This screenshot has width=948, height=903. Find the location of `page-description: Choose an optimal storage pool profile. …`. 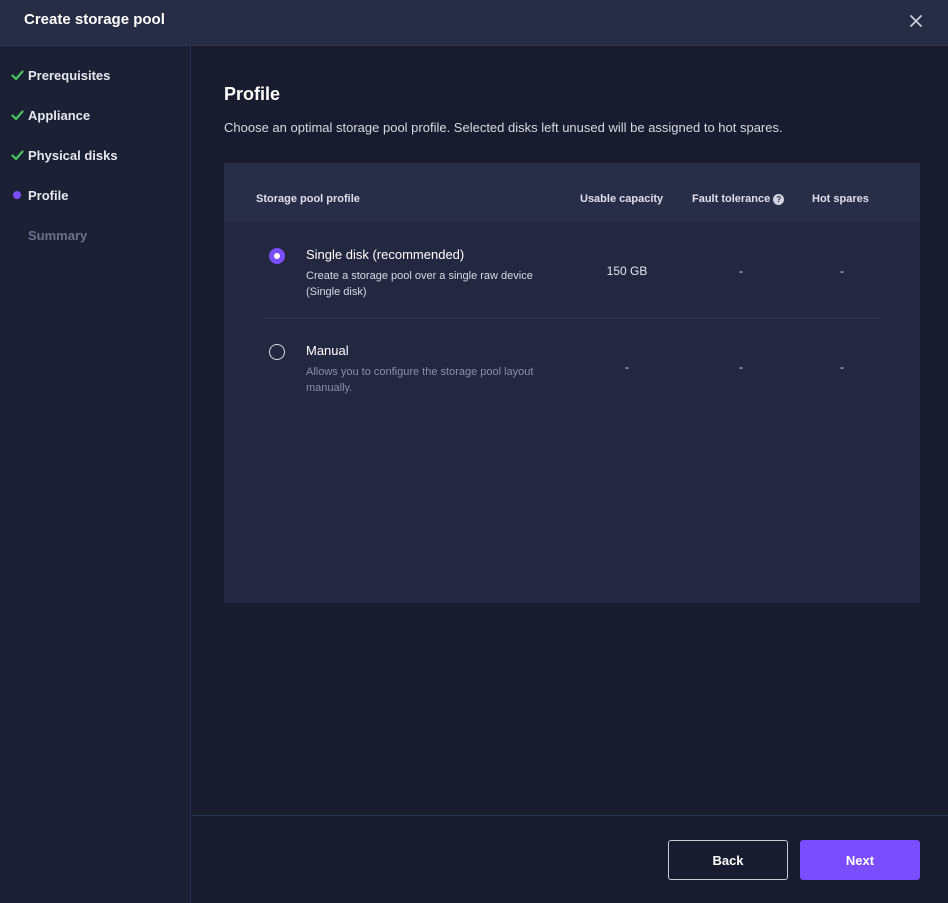

page-description: Choose an optimal storage pool profile. … is located at coordinates (503, 127).